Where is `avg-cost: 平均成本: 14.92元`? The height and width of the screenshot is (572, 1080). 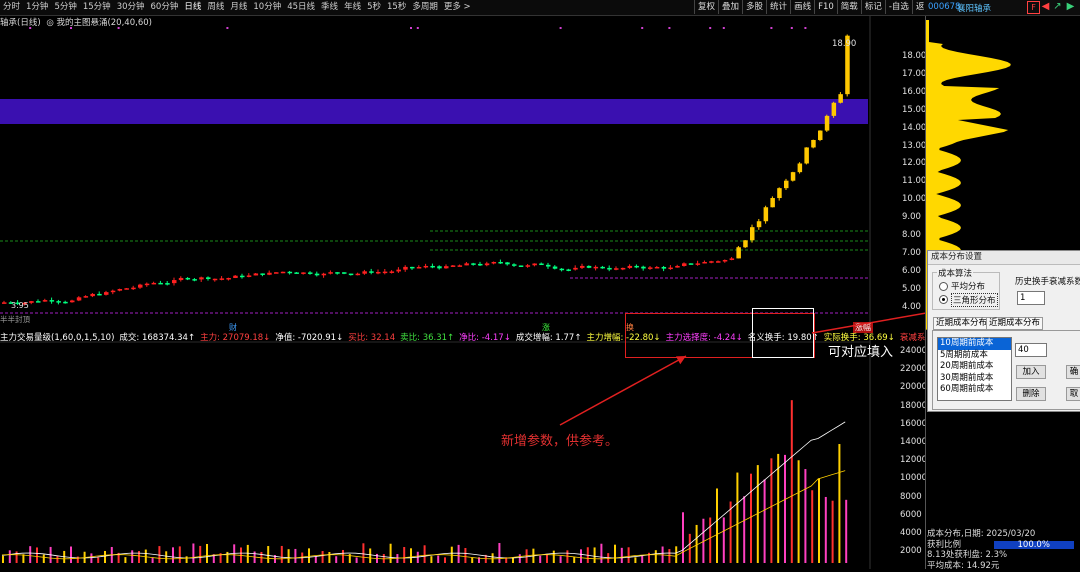
avg-cost: 平均成本: 14.92元 is located at coordinates (963, 565).